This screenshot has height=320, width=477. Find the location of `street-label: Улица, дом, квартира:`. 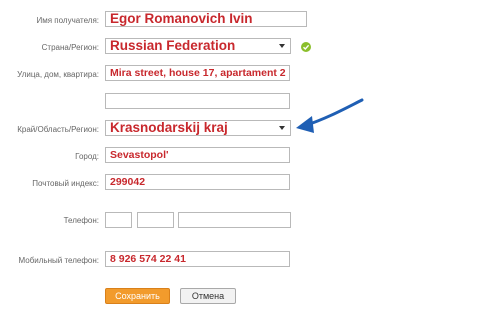

street-label: Улица, дом, квартира: is located at coordinates (58, 74).